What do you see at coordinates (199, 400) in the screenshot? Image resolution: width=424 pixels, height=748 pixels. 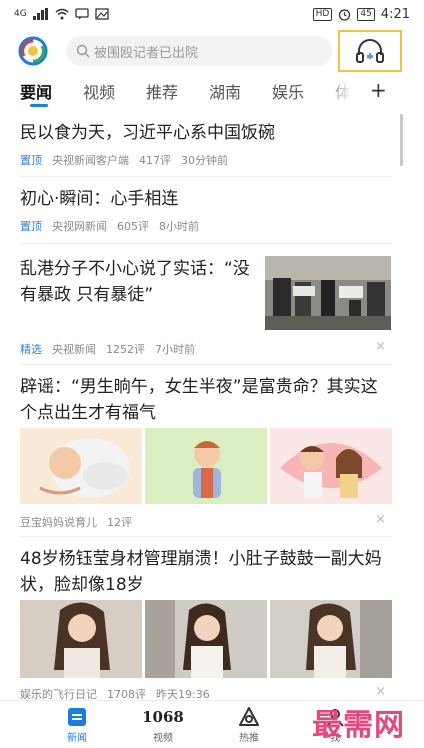 I see `article-title: 辟谣：“男生晌午，女生半夜”是富贵命？其实这个点出生才有福气` at bounding box center [199, 400].